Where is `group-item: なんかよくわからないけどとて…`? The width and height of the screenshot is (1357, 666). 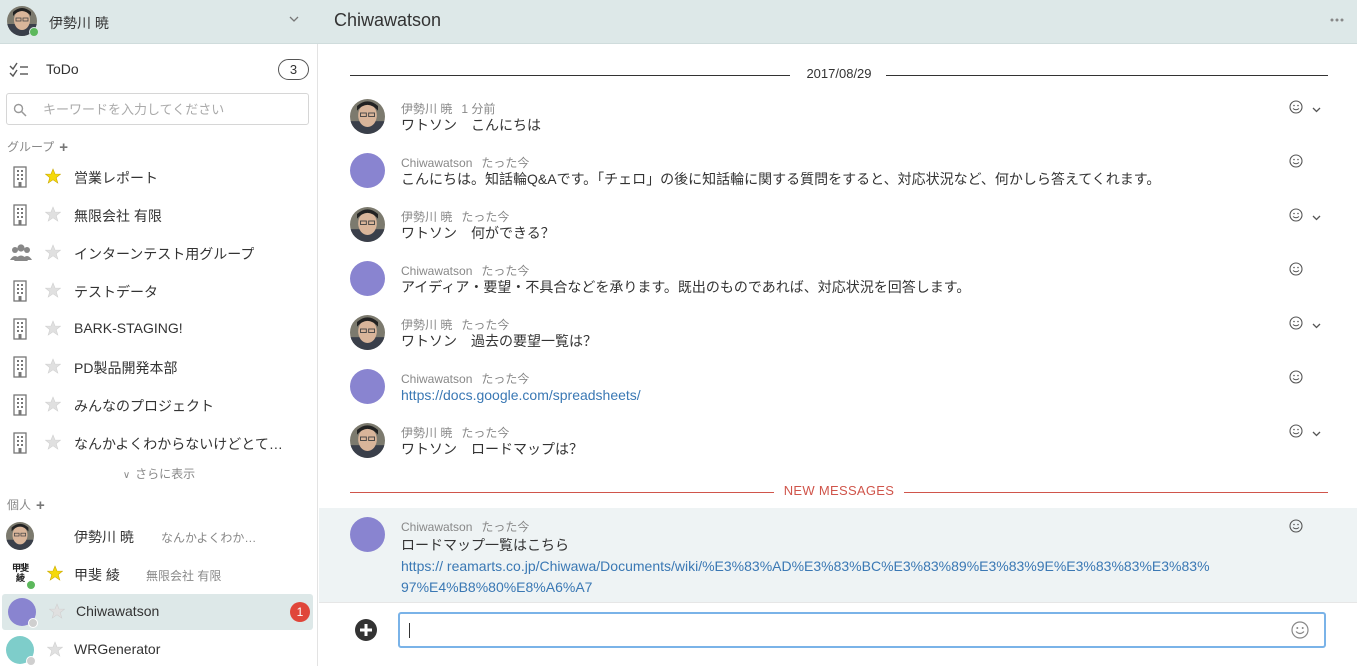
group-item: なんかよくわからないけどとて… is located at coordinates (159, 443).